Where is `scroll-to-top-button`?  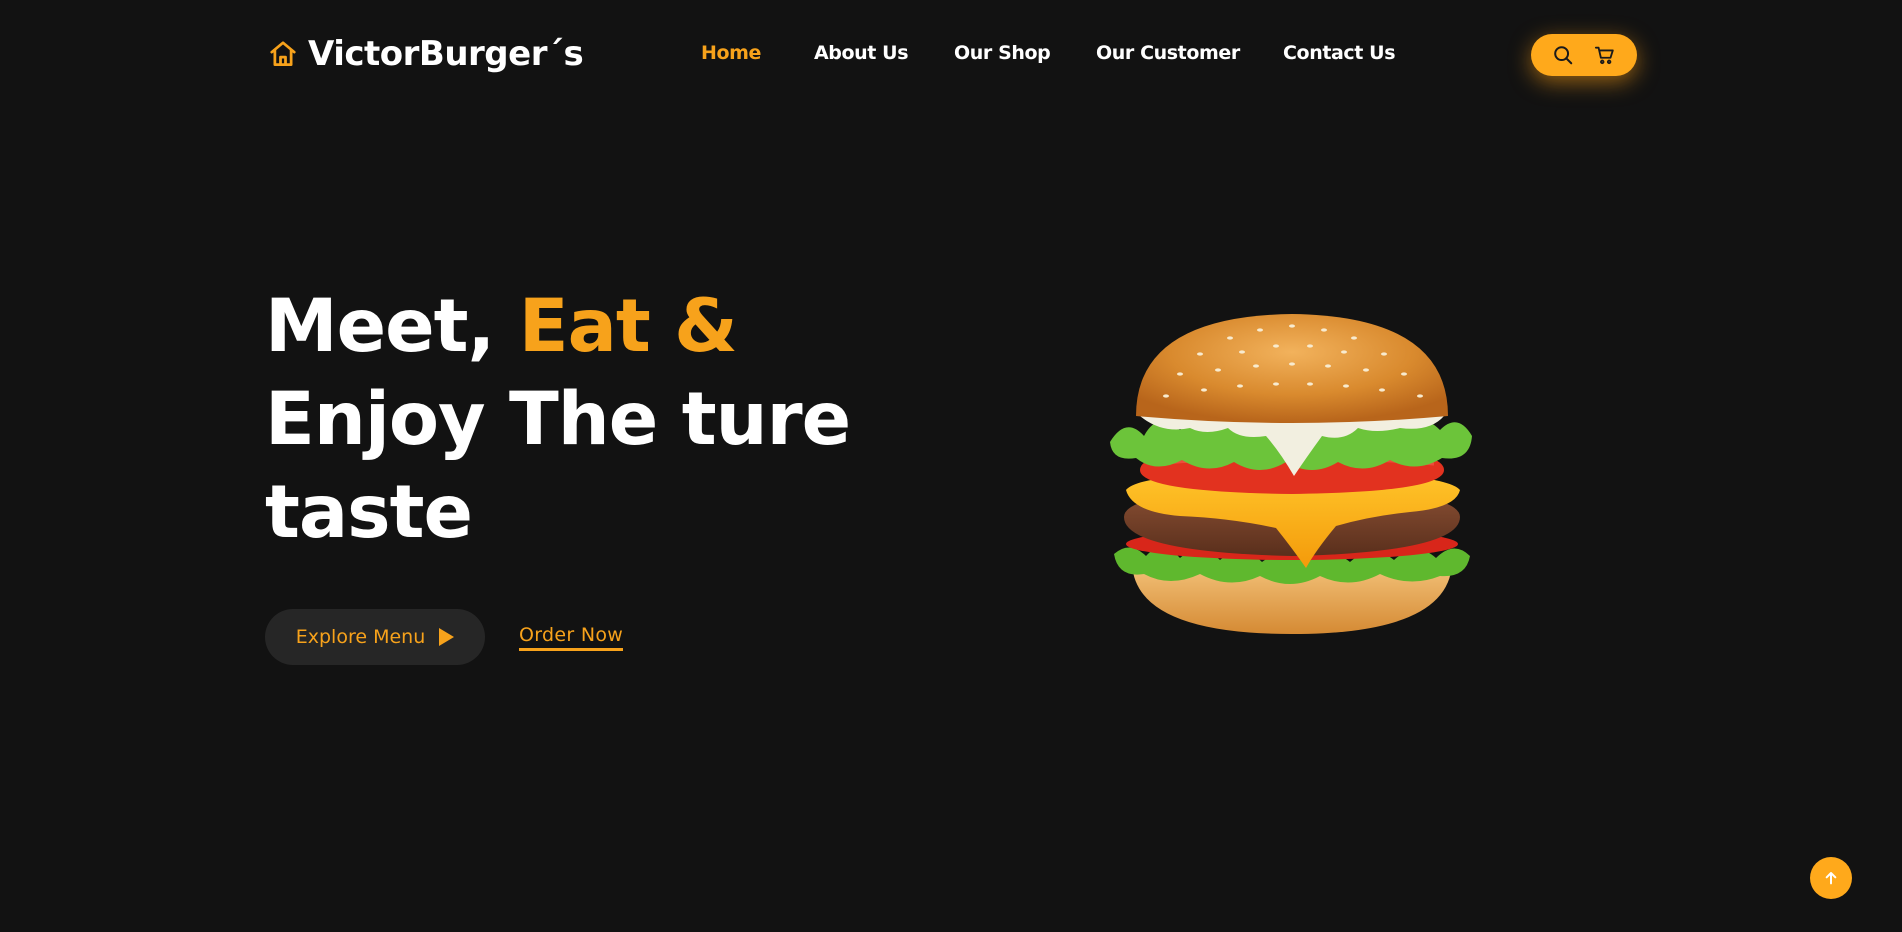
scroll-to-top-button is located at coordinates (1831, 878).